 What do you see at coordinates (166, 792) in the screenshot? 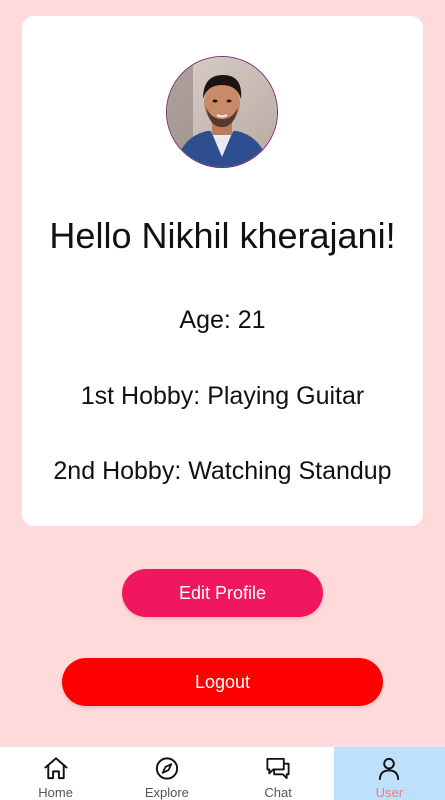
I see `nav-label-explore: Explore` at bounding box center [166, 792].